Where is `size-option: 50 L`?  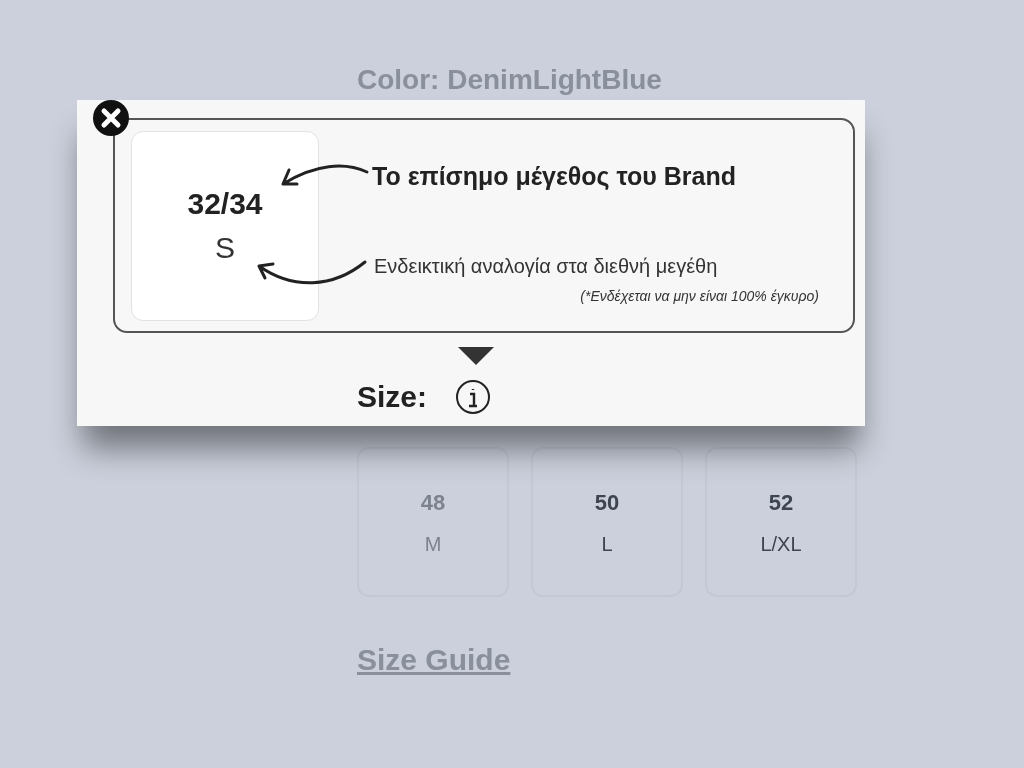
size-option: 50 L is located at coordinates (607, 522).